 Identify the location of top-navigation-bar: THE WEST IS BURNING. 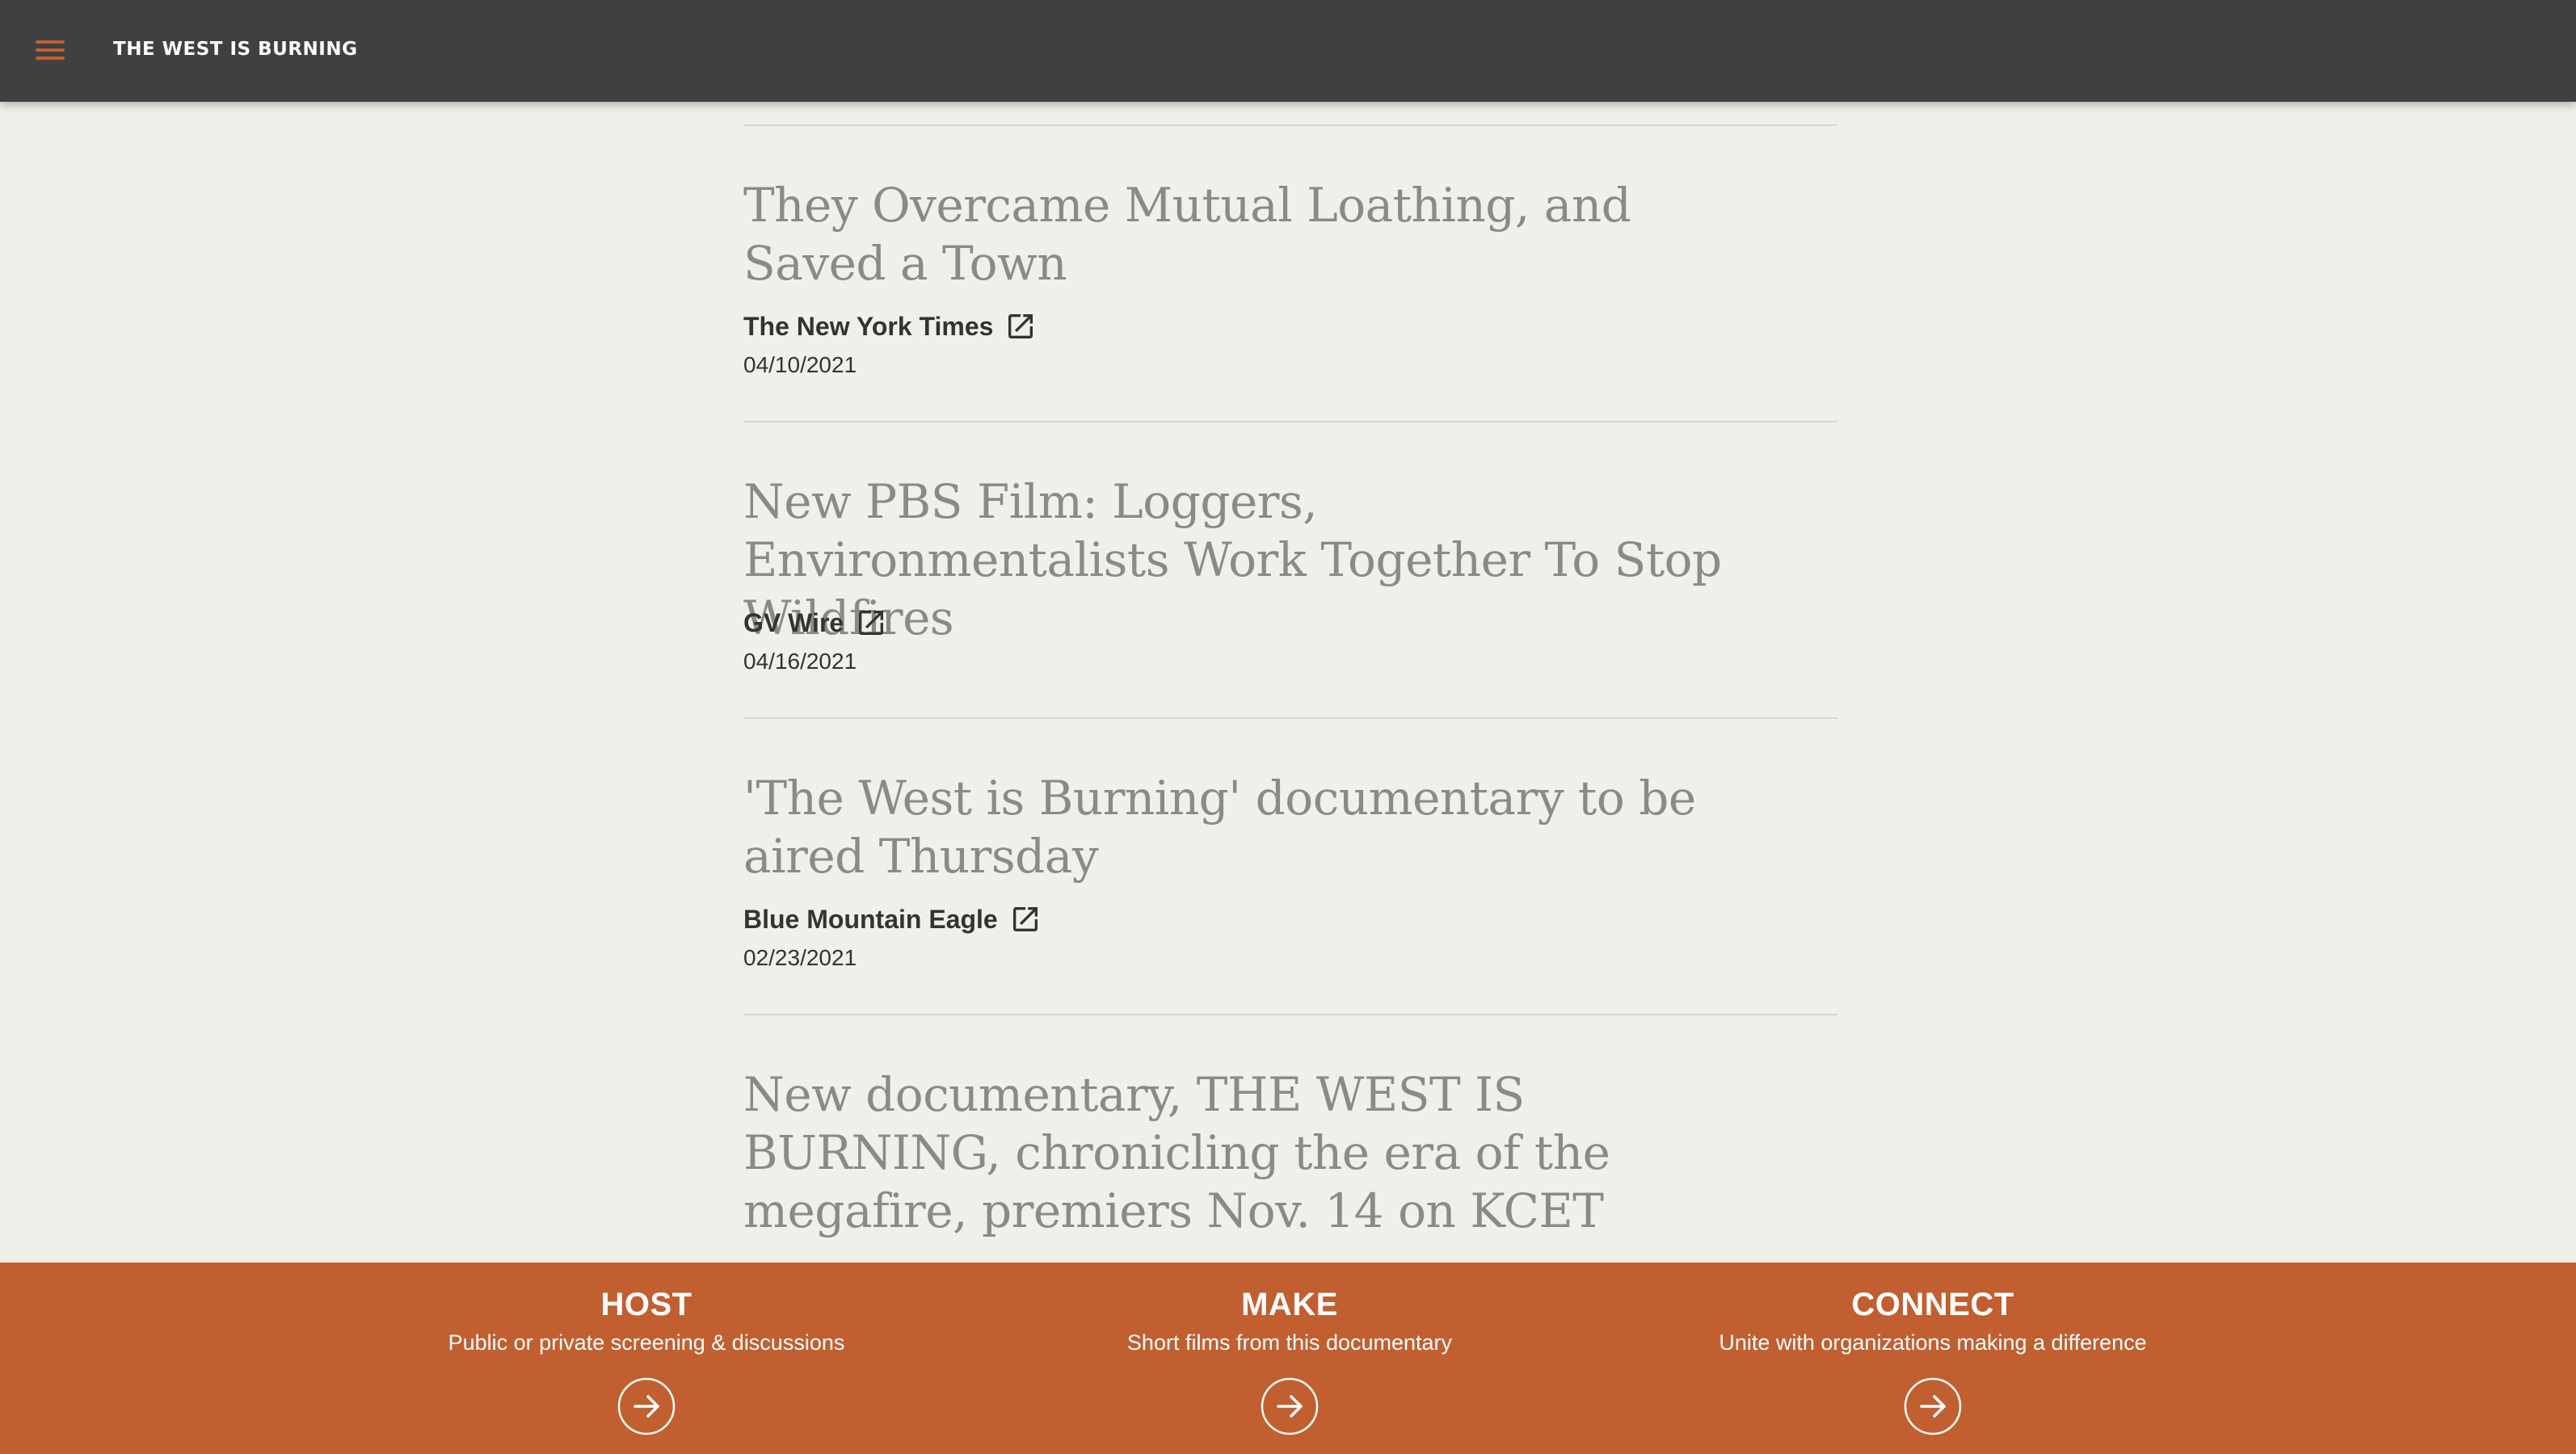
(1288, 51).